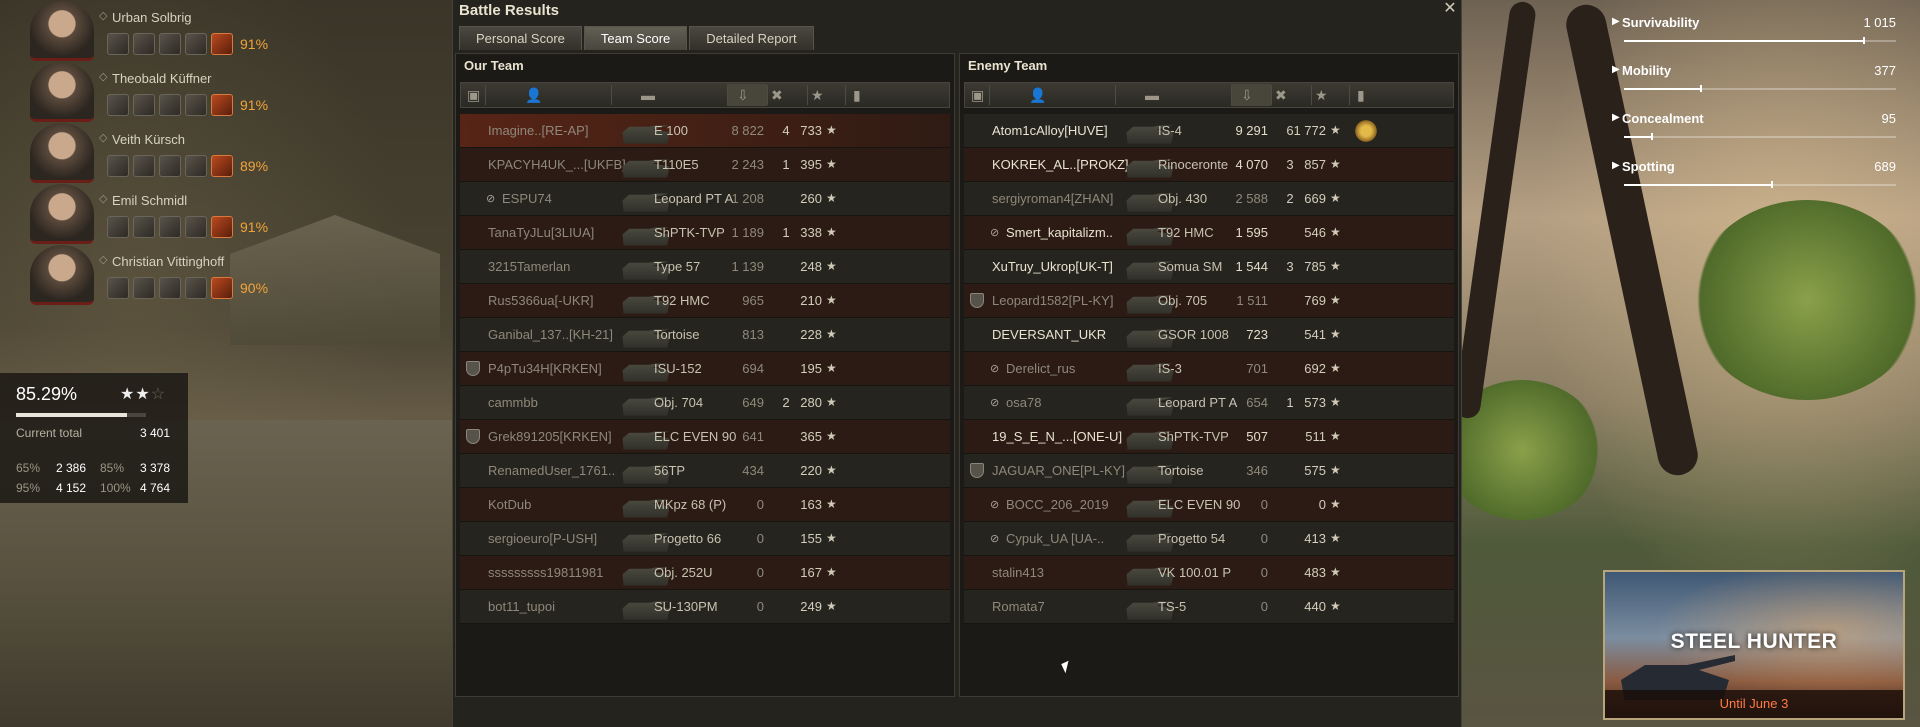 The height and width of the screenshot is (727, 1920). Describe the element at coordinates (1209, 369) in the screenshot. I see `player-row: ⊘ Derelict_rus IS-3 701 692 ★` at that location.